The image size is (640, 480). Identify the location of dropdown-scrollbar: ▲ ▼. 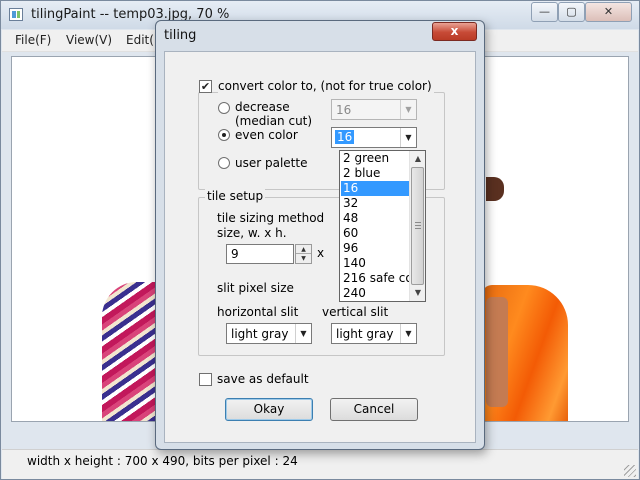
(417, 226).